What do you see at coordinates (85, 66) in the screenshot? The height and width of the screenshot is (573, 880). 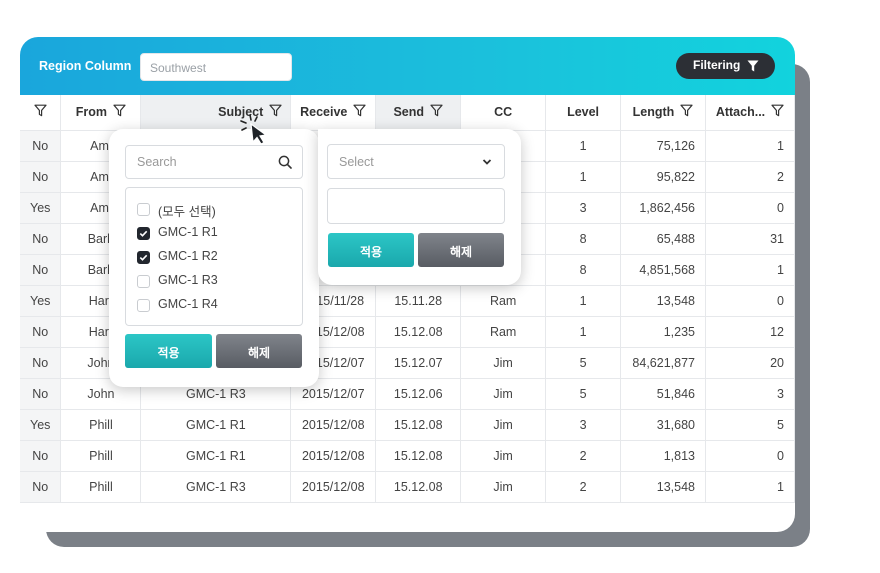 I see `region-column-label: Region Column` at bounding box center [85, 66].